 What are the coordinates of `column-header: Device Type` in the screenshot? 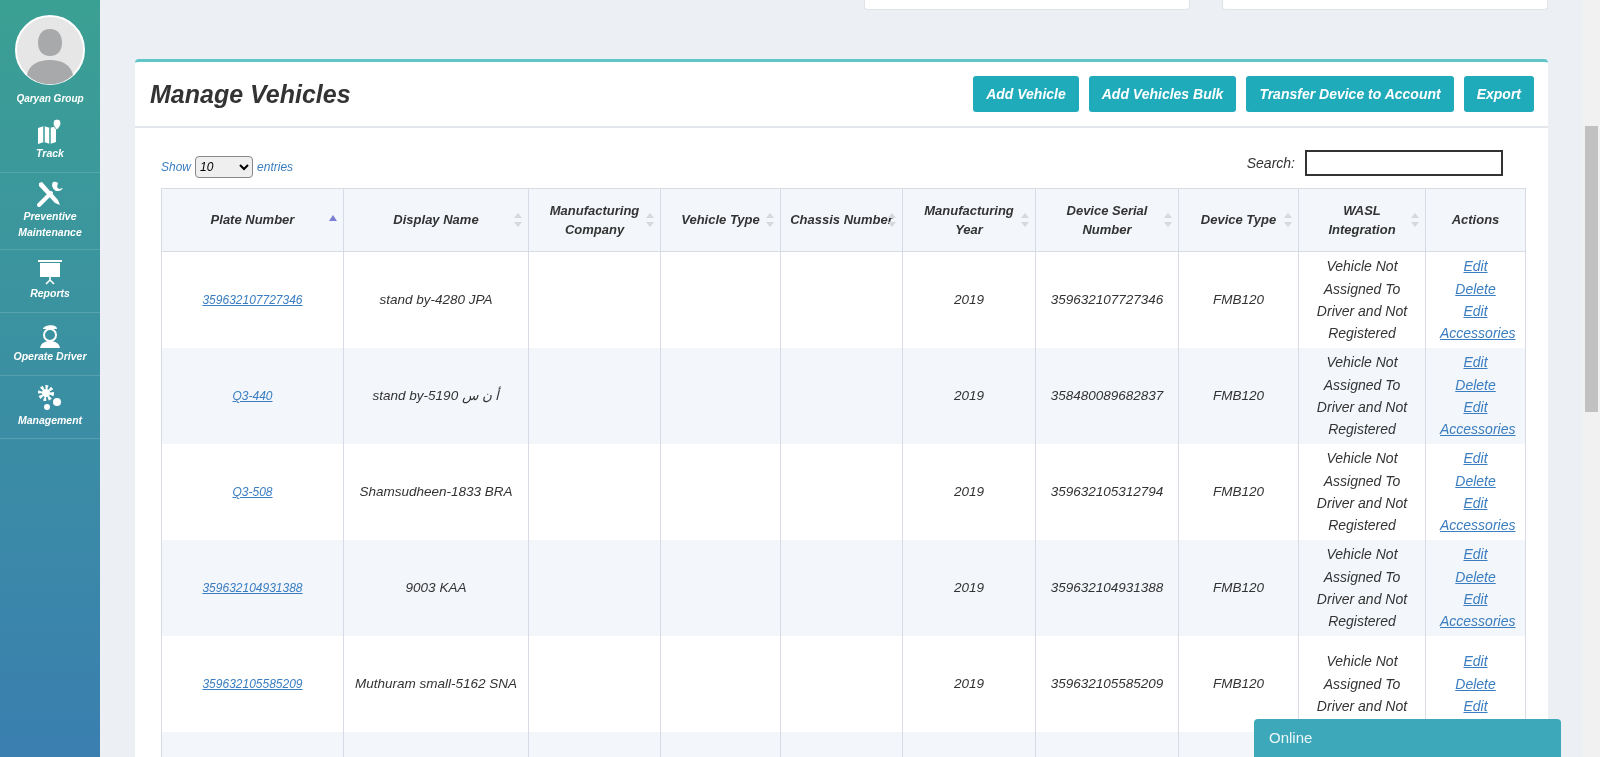 It's located at (1238, 220).